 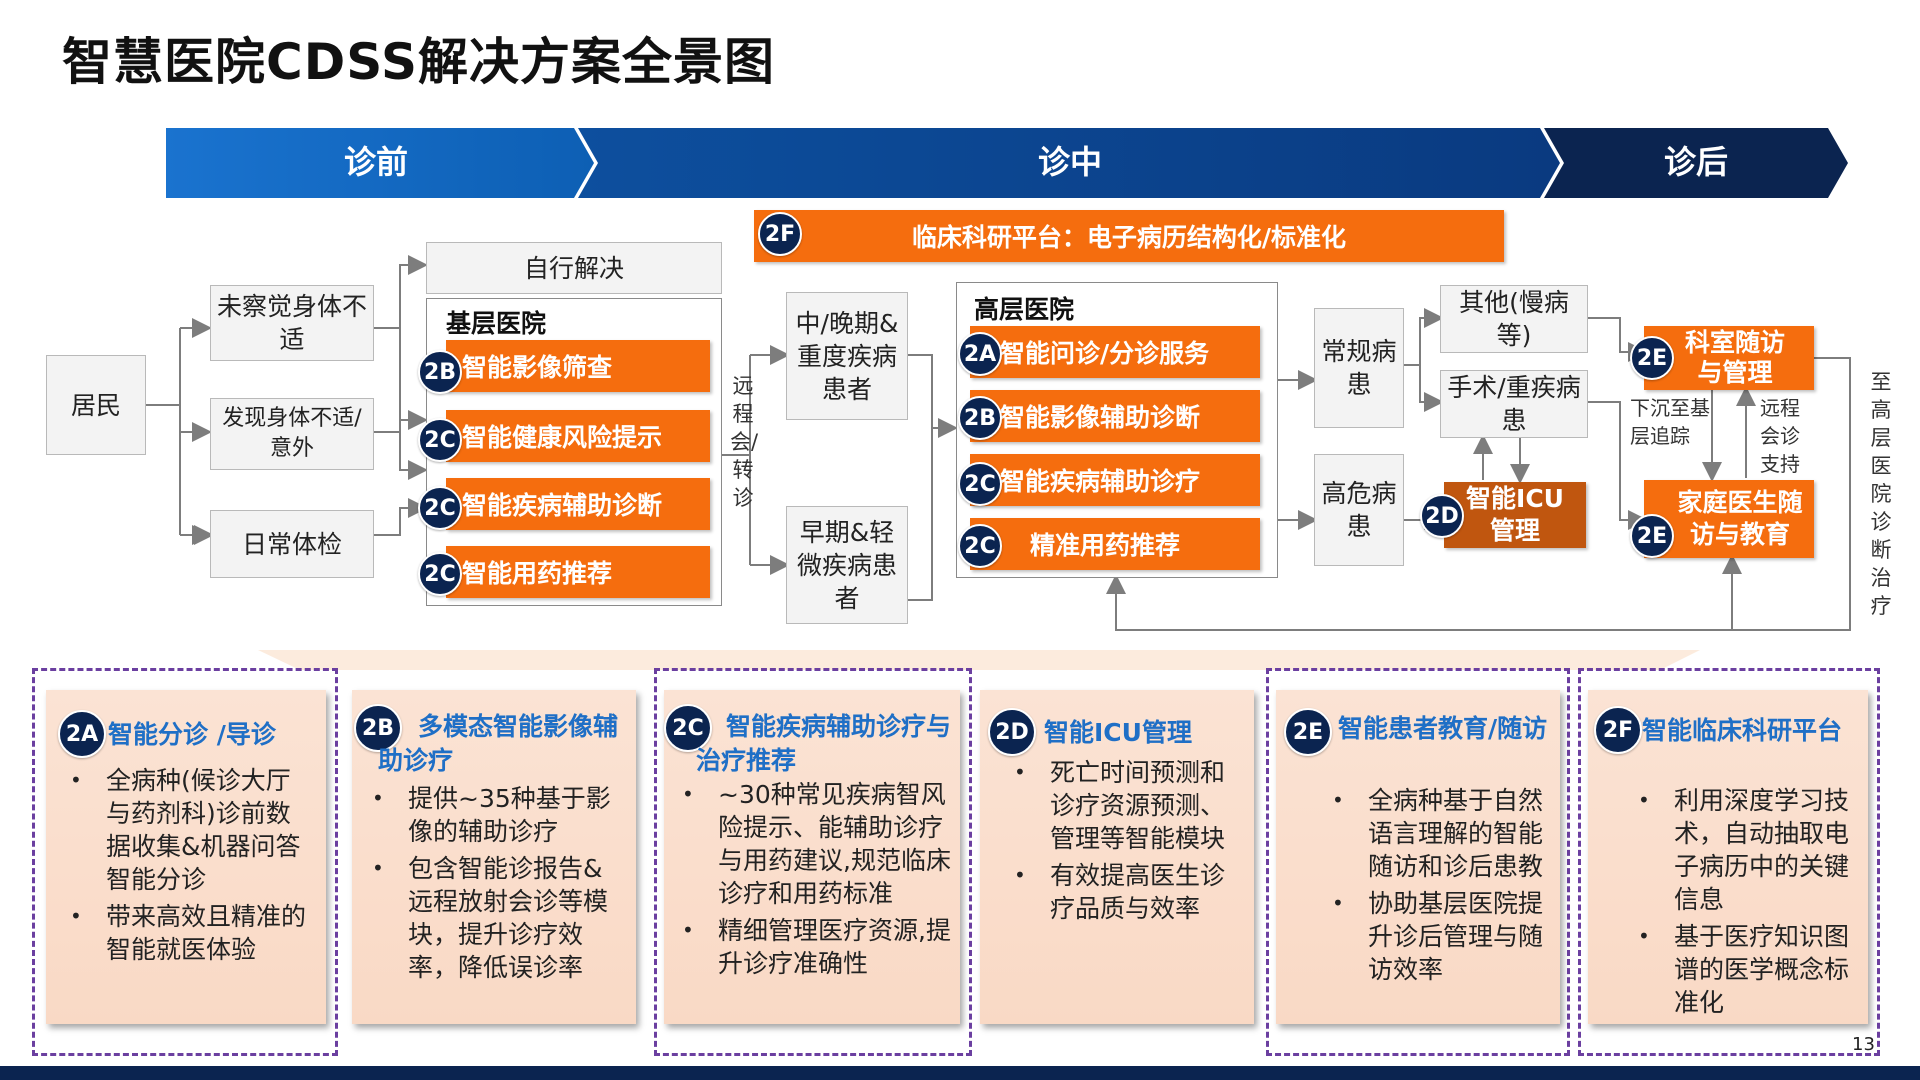 What do you see at coordinates (537, 573) in the screenshot?
I see `primary-item-label: 智能用药推荐` at bounding box center [537, 573].